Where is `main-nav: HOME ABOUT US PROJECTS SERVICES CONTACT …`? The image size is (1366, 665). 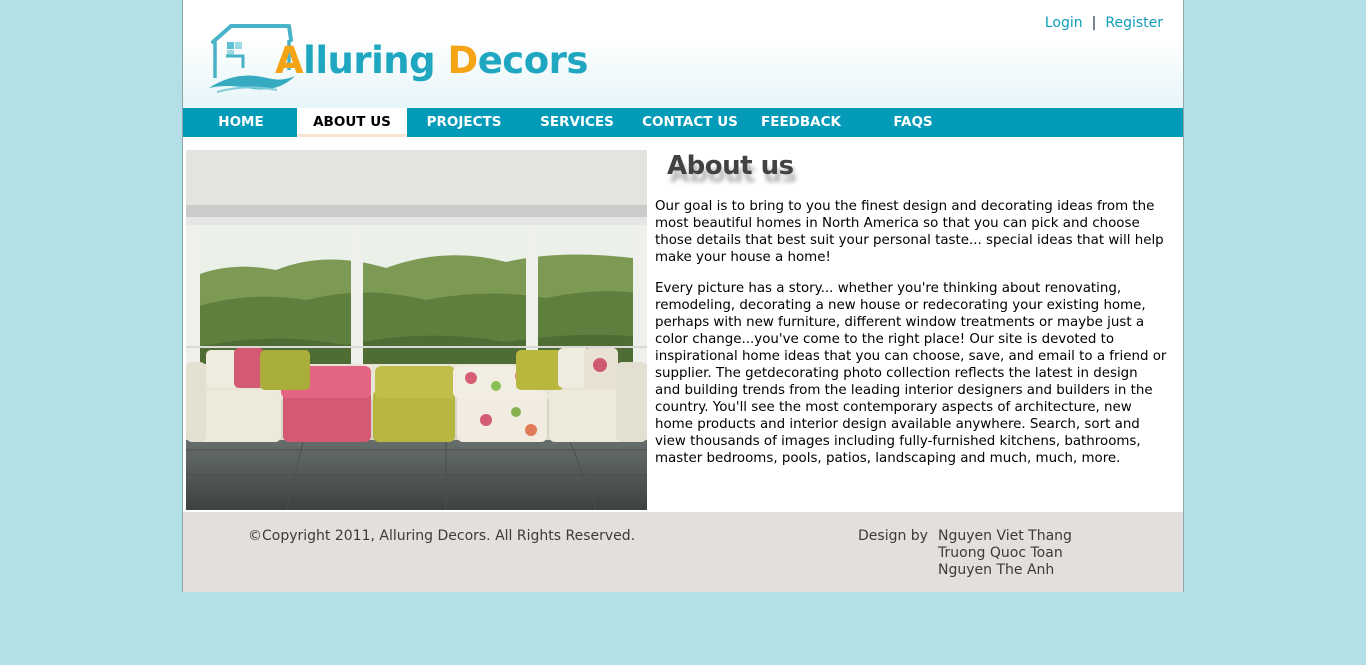
main-nav: HOME ABOUT US PROJECTS SERVICES CONTACT … is located at coordinates (683, 122).